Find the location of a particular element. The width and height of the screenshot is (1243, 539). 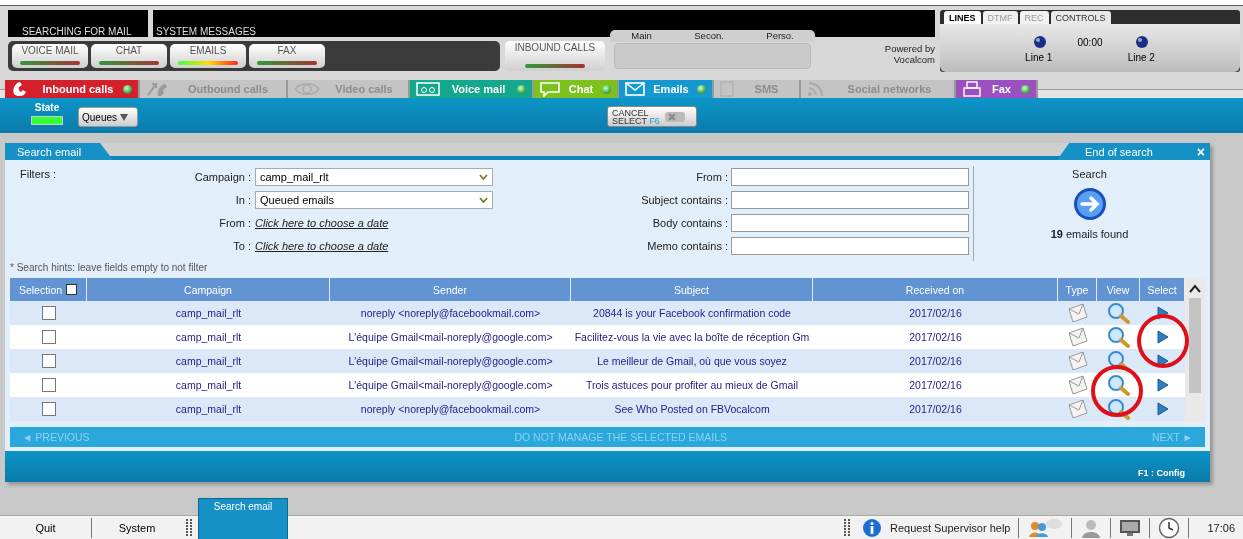

state-label: State is located at coordinates (47, 107).